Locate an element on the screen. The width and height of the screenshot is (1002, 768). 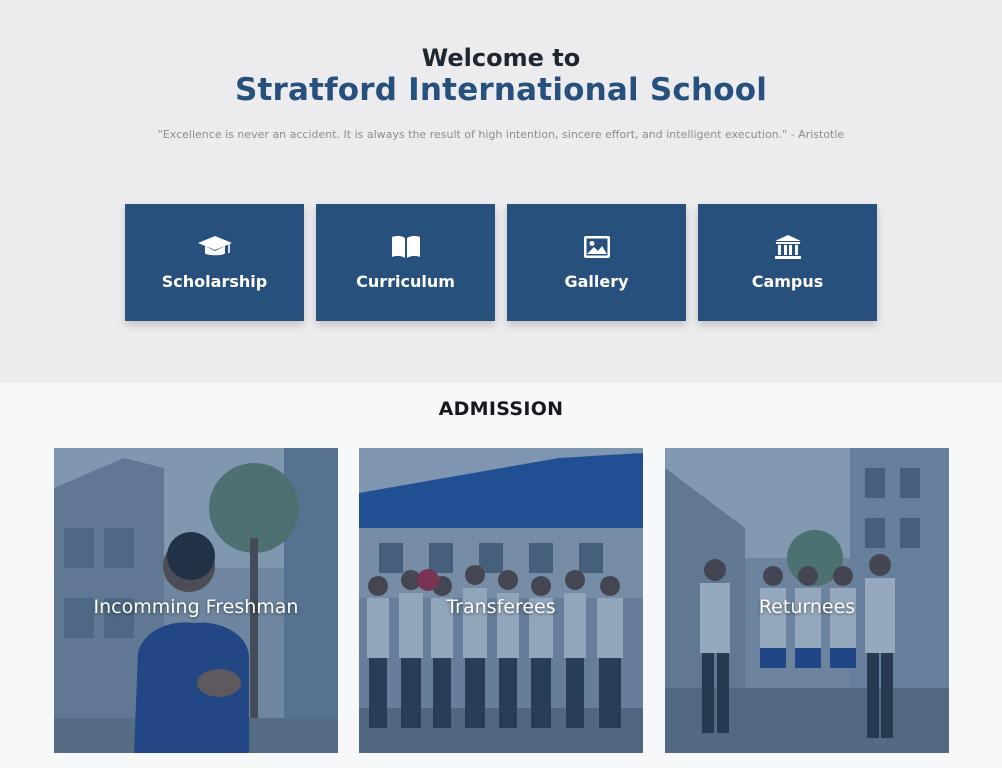
curriculum-label: Curriculum is located at coordinates (405, 281).